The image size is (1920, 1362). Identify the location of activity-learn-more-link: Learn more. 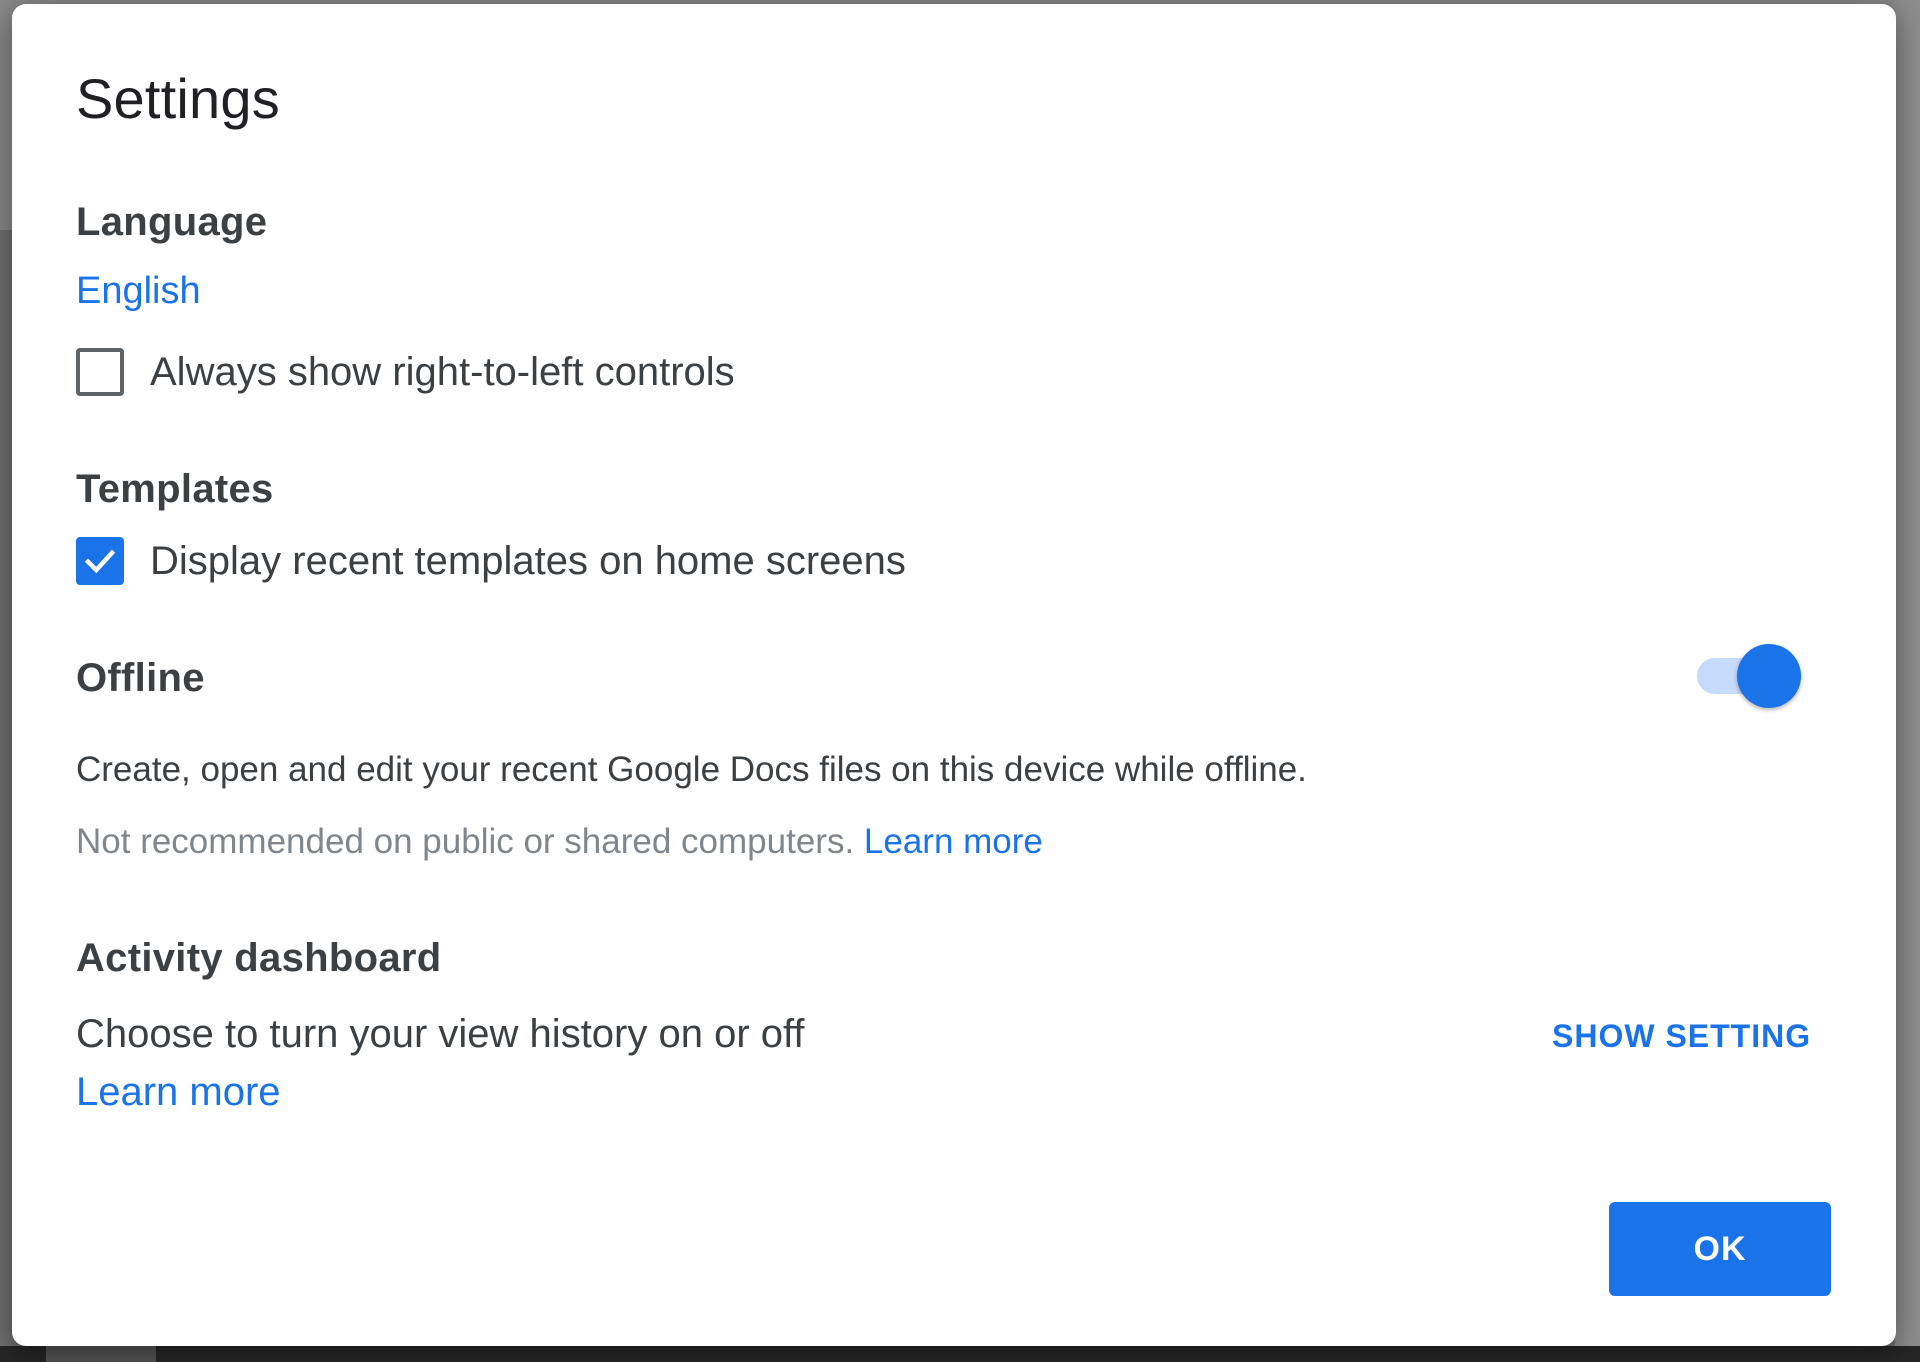
(178, 1092).